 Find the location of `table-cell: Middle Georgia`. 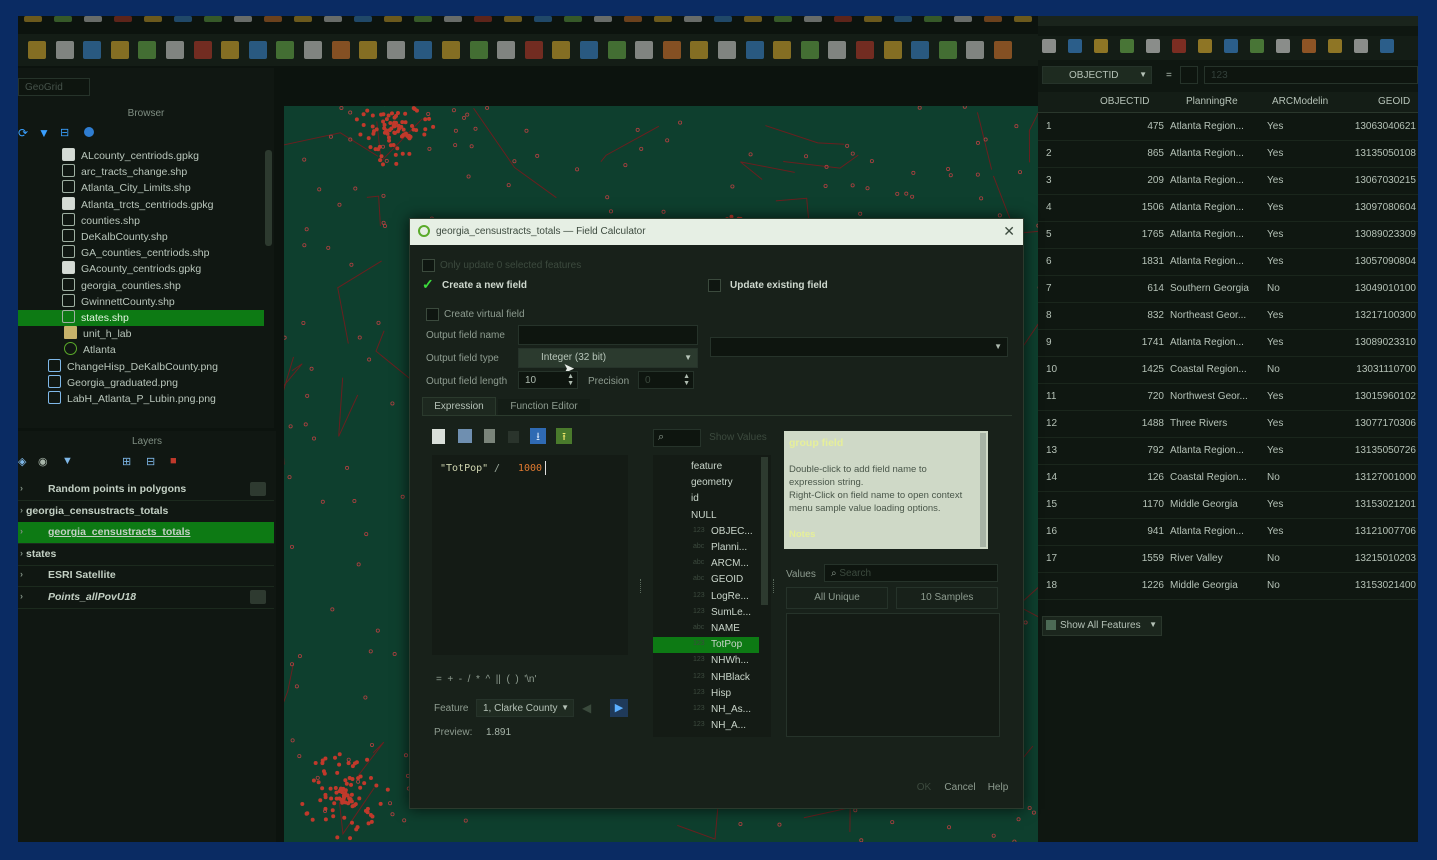

table-cell: Middle Georgia is located at coordinates (1204, 504).